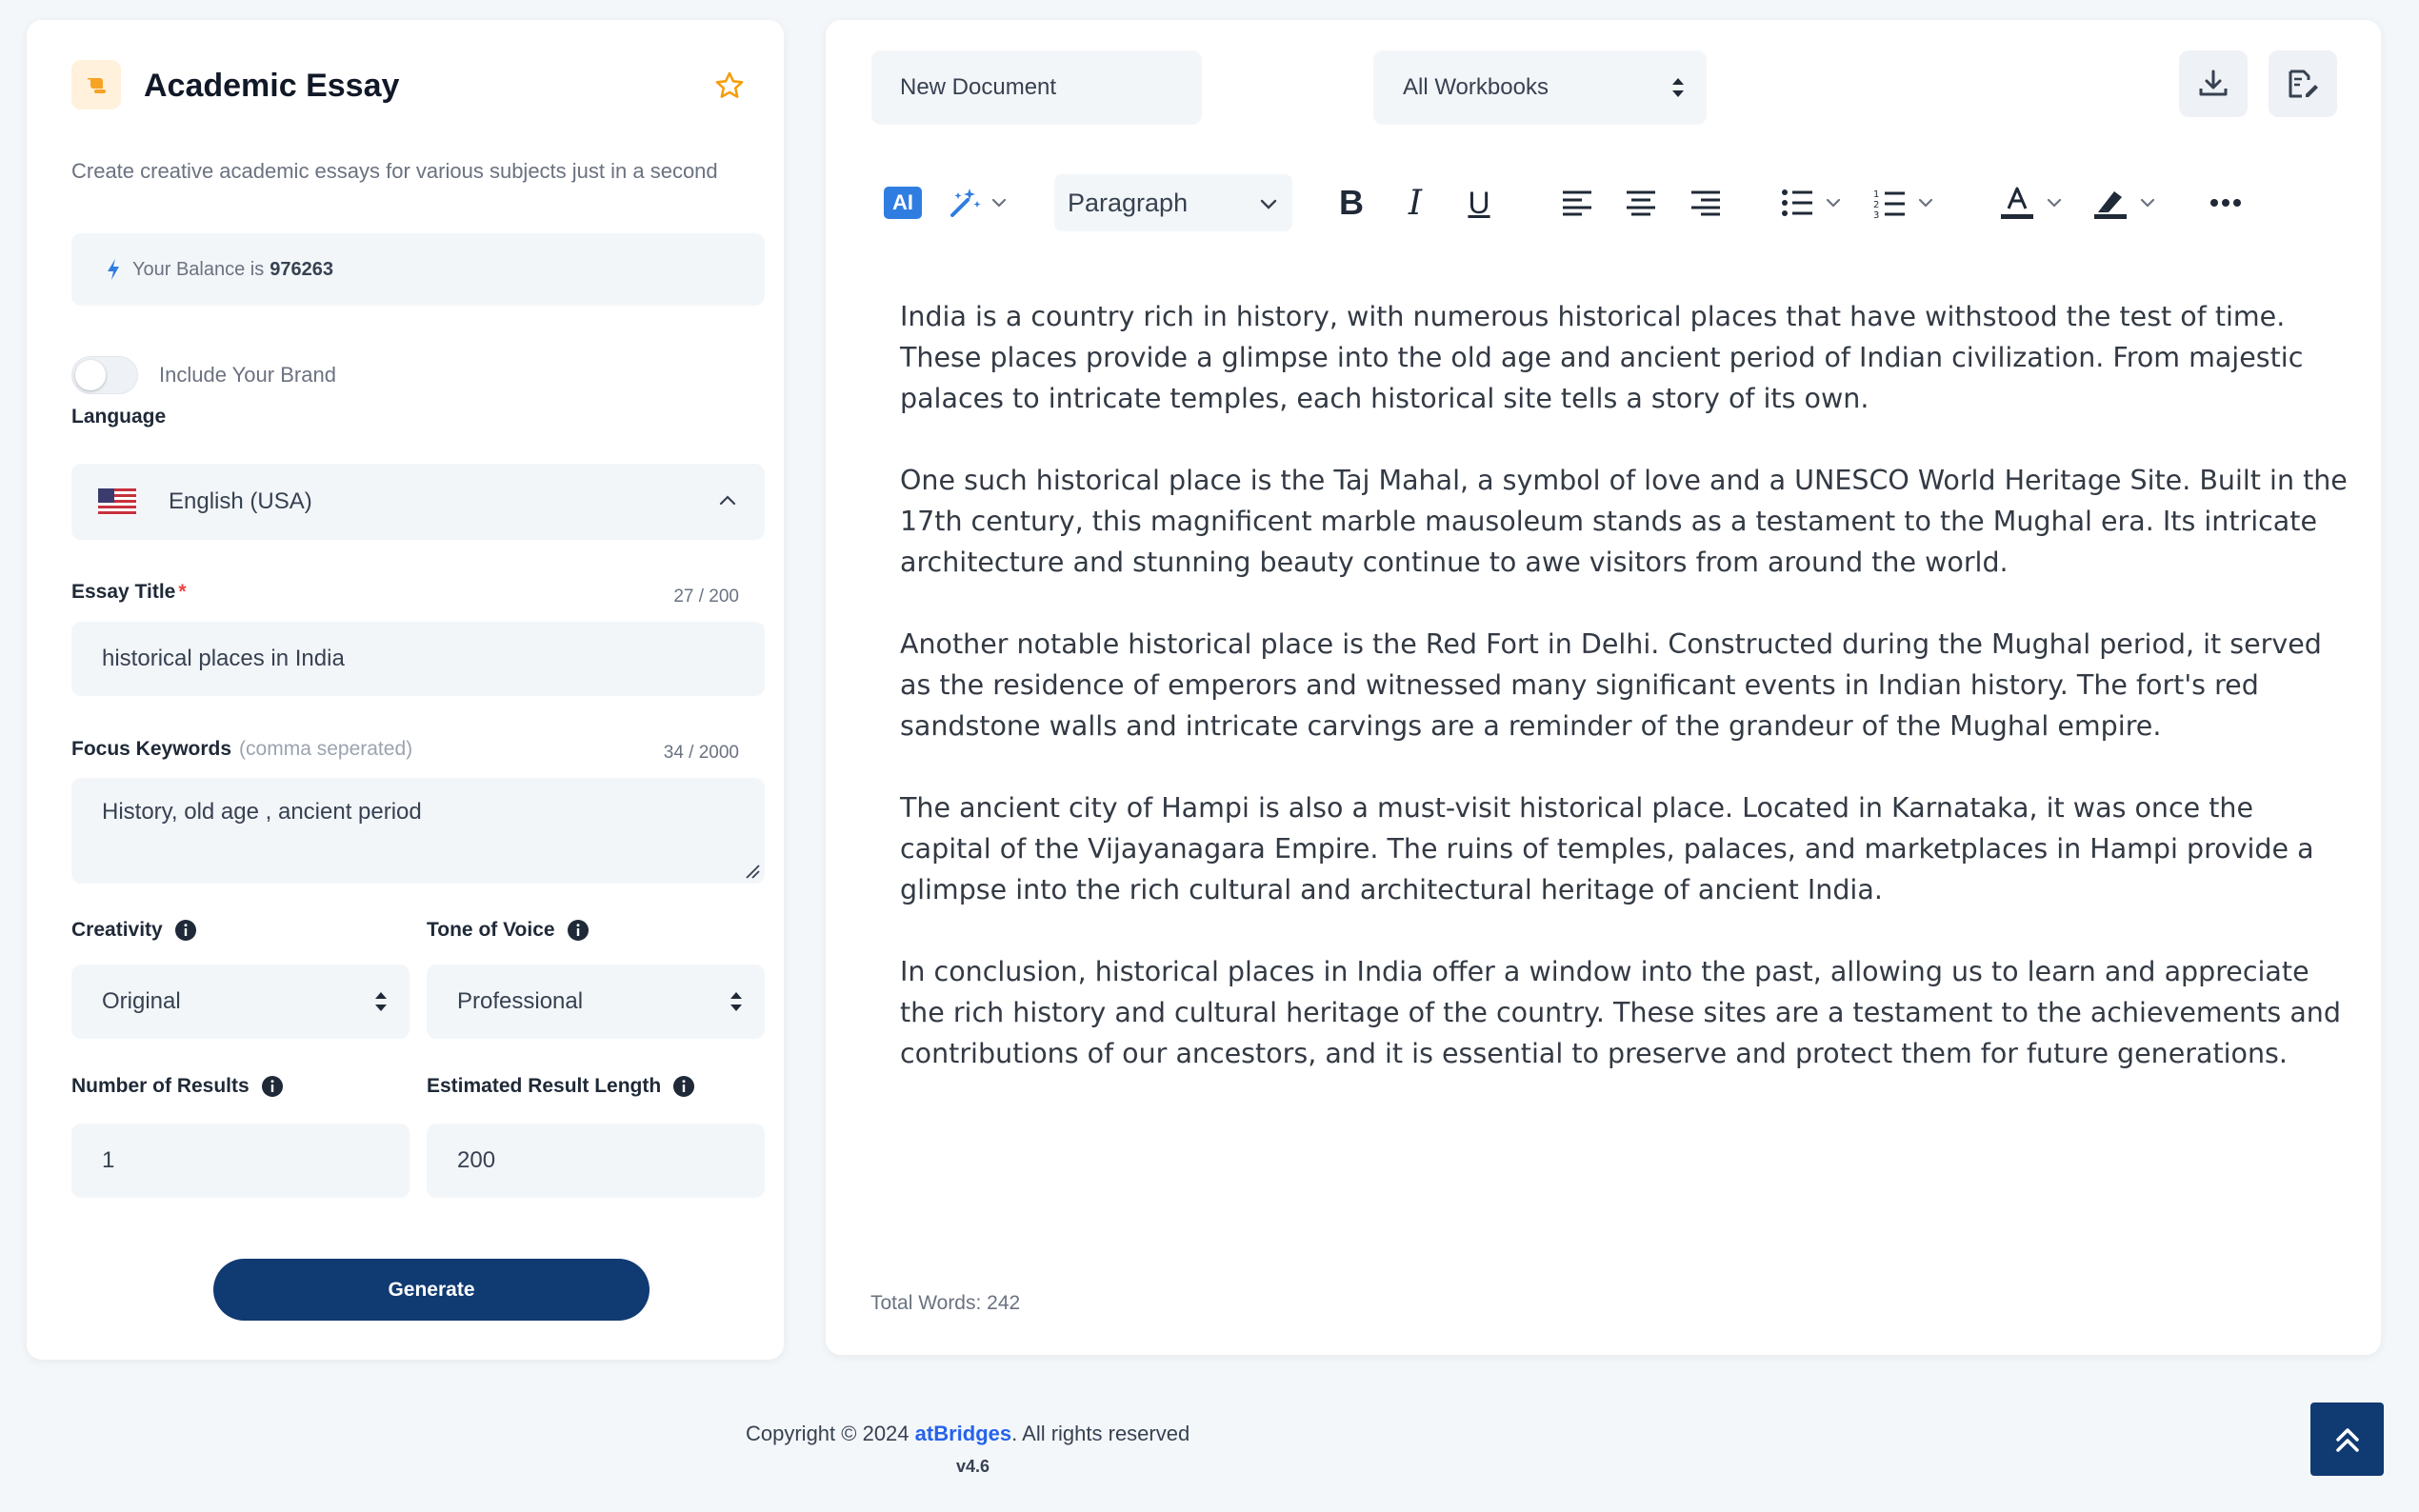  I want to click on copyright-suffix: . All rights reserved, so click(1100, 1433).